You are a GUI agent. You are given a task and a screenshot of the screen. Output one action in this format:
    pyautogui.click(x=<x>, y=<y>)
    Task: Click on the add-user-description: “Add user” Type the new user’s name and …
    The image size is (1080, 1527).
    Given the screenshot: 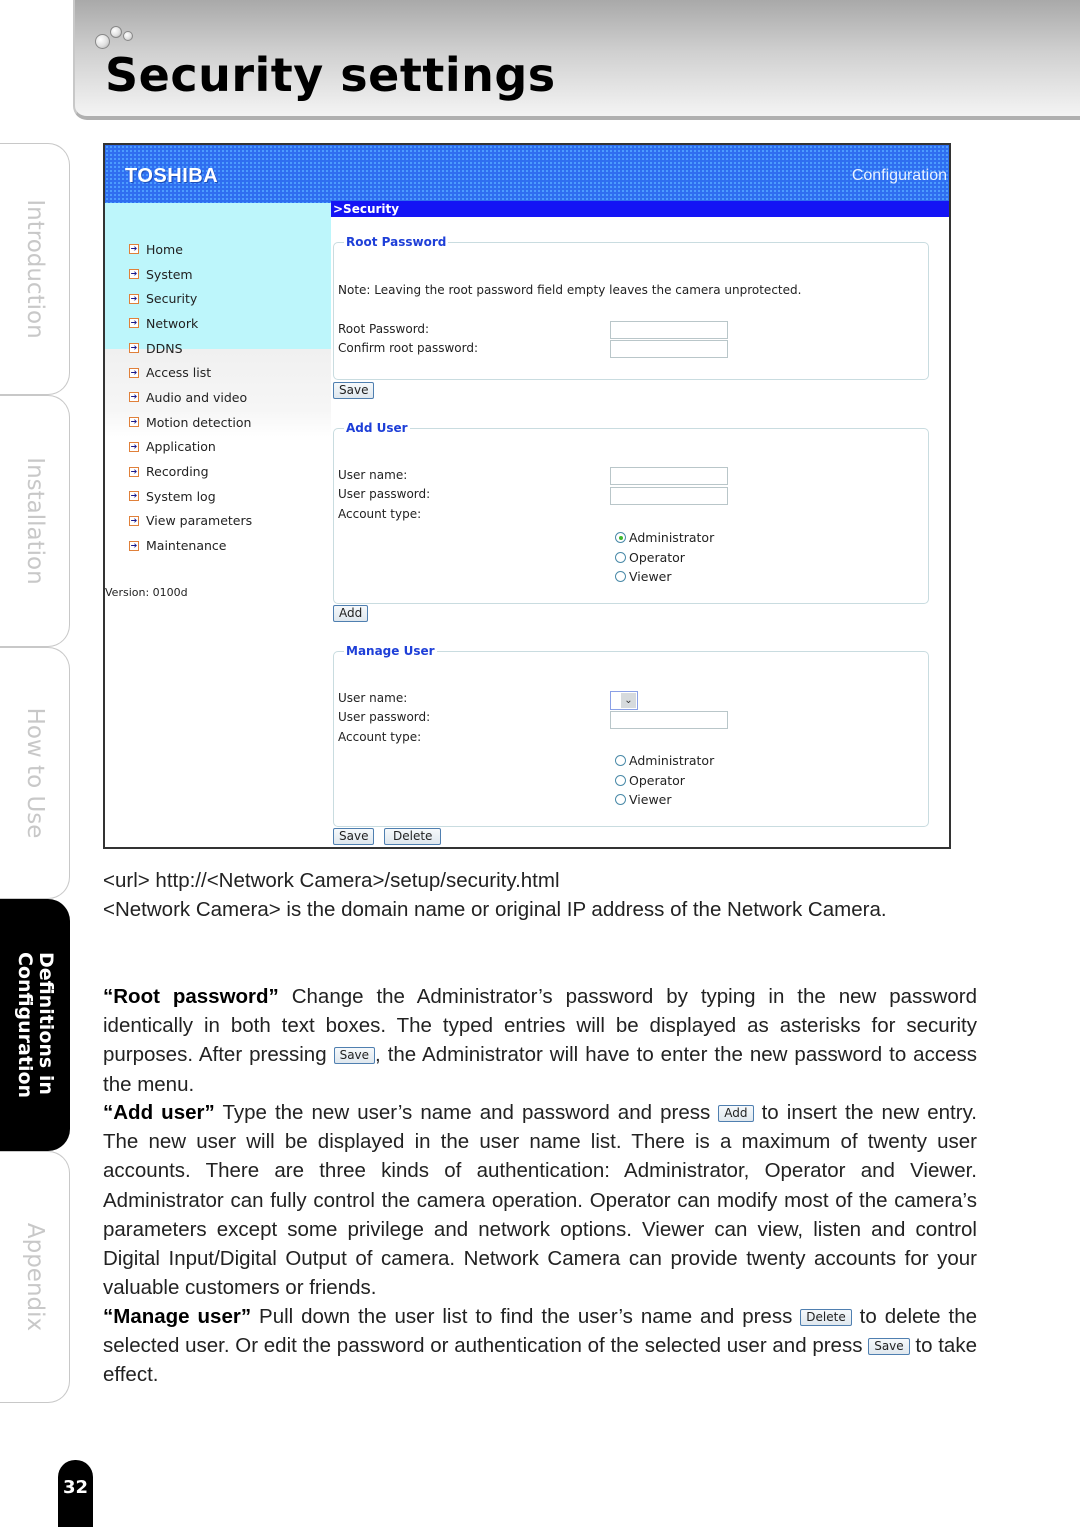 What is the action you would take?
    pyautogui.click(x=540, y=1200)
    